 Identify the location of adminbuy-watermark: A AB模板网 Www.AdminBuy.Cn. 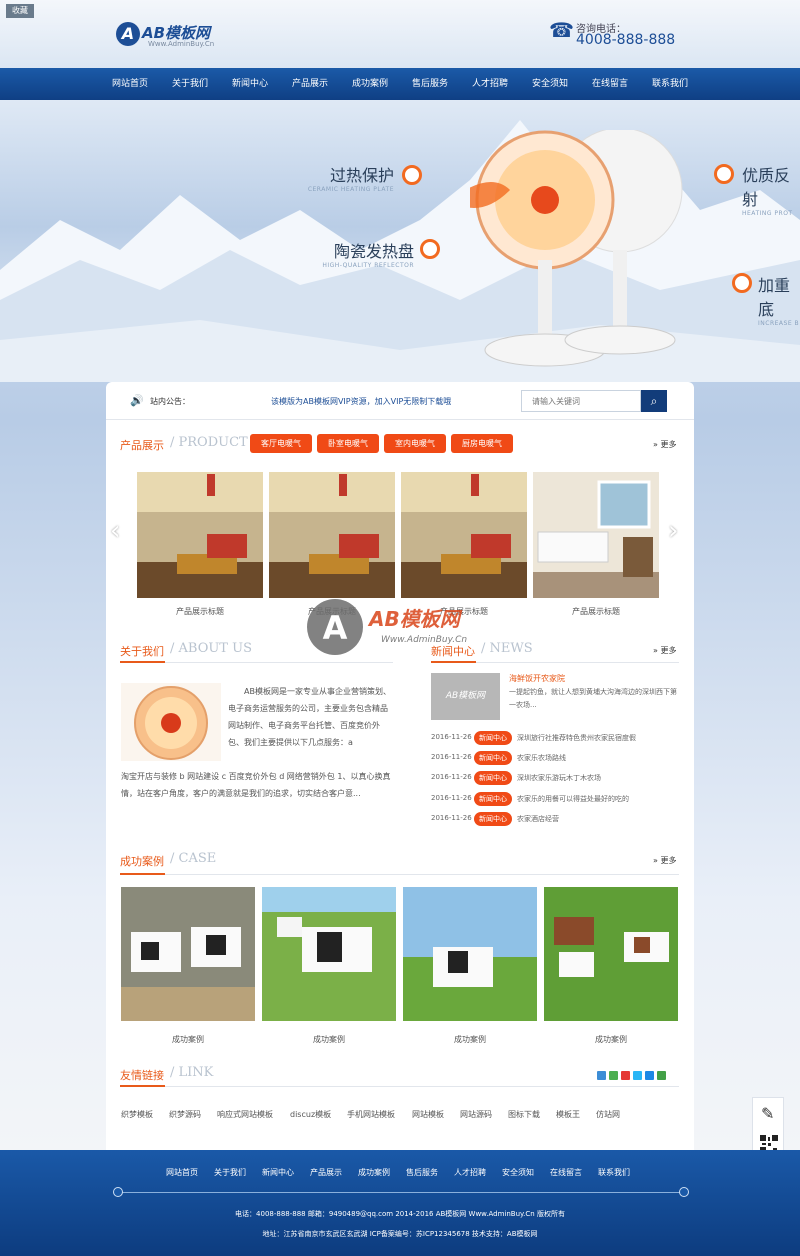
(387, 627).